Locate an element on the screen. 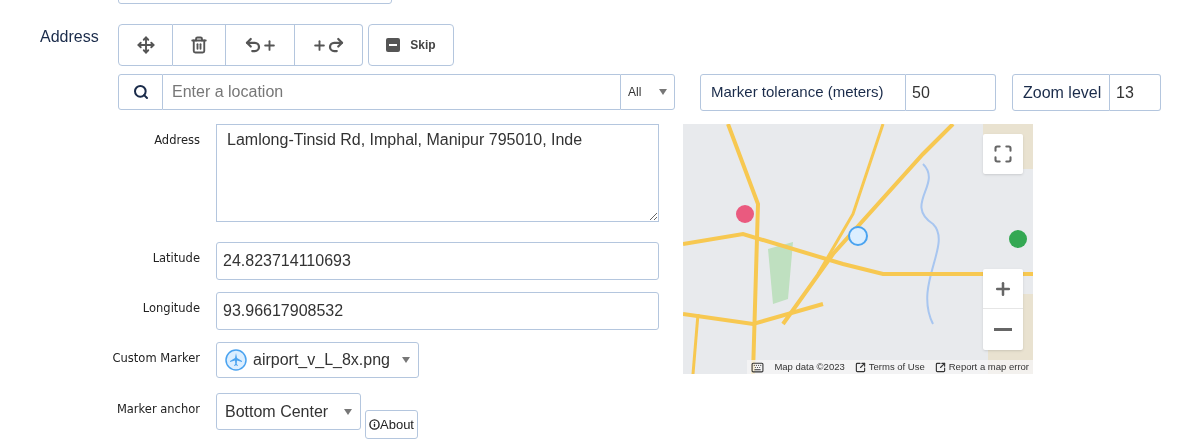 The image size is (1195, 444). delete-button is located at coordinates (199, 45).